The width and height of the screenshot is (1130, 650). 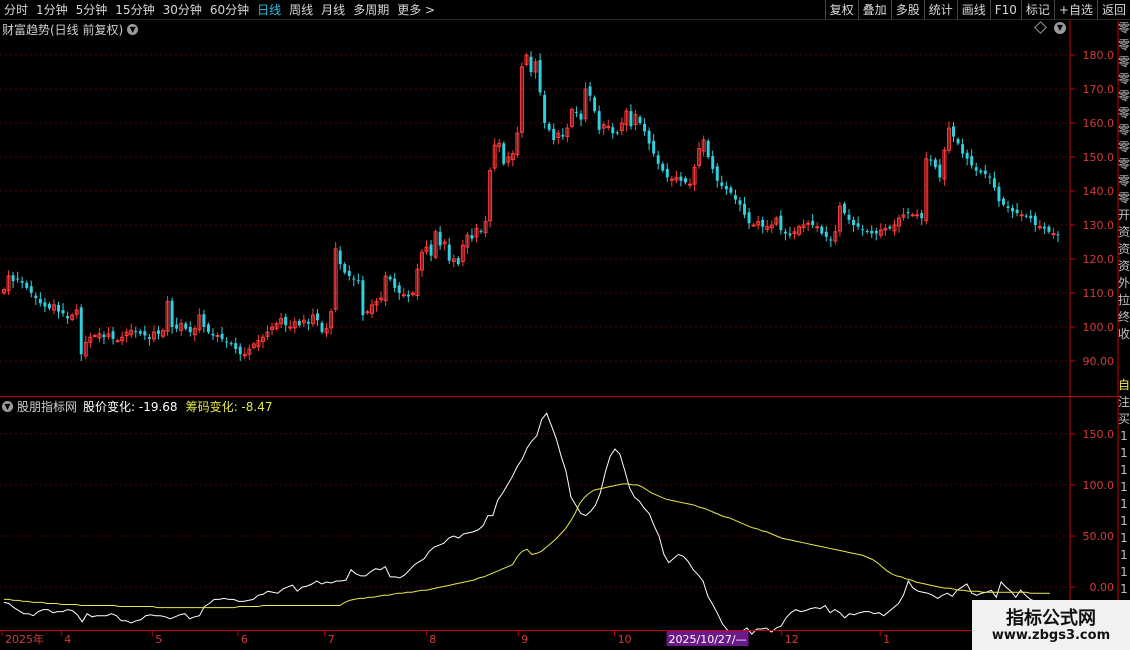 What do you see at coordinates (1124, 232) in the screenshot?
I see `strip-char: 资` at bounding box center [1124, 232].